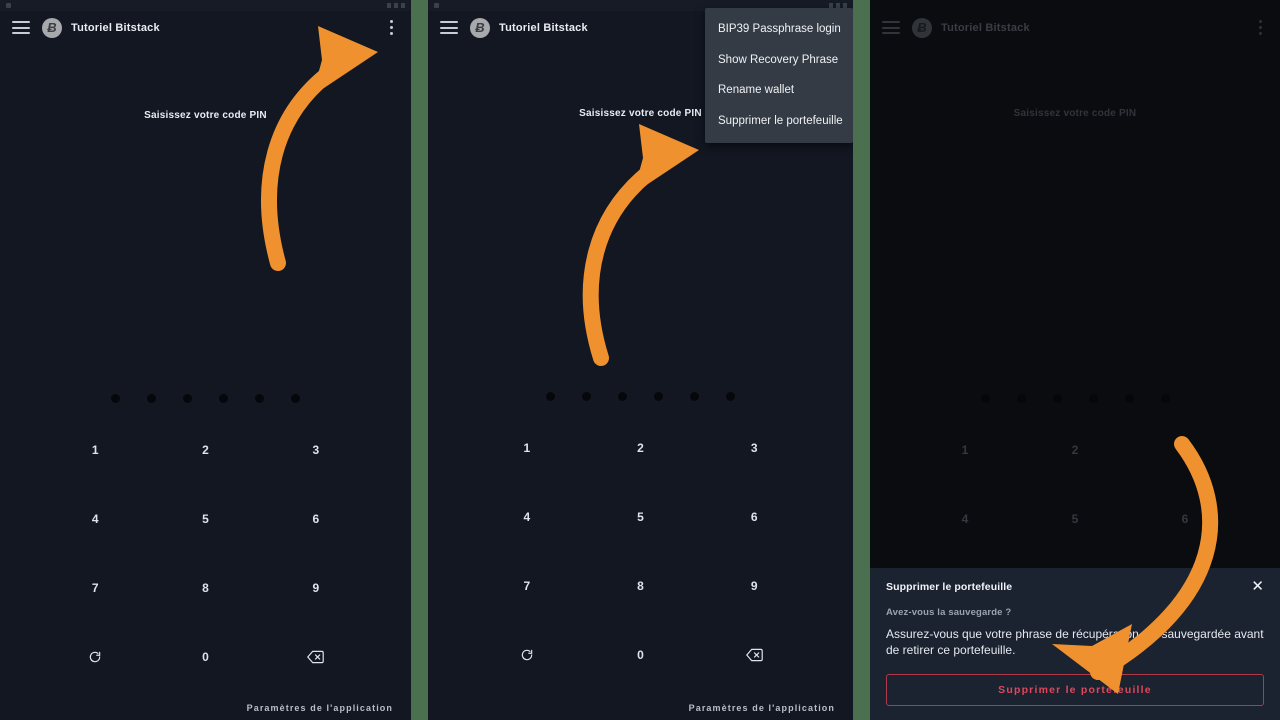 The width and height of the screenshot is (1280, 720). Describe the element at coordinates (403, 5) in the screenshot. I see `battery-icon` at that location.